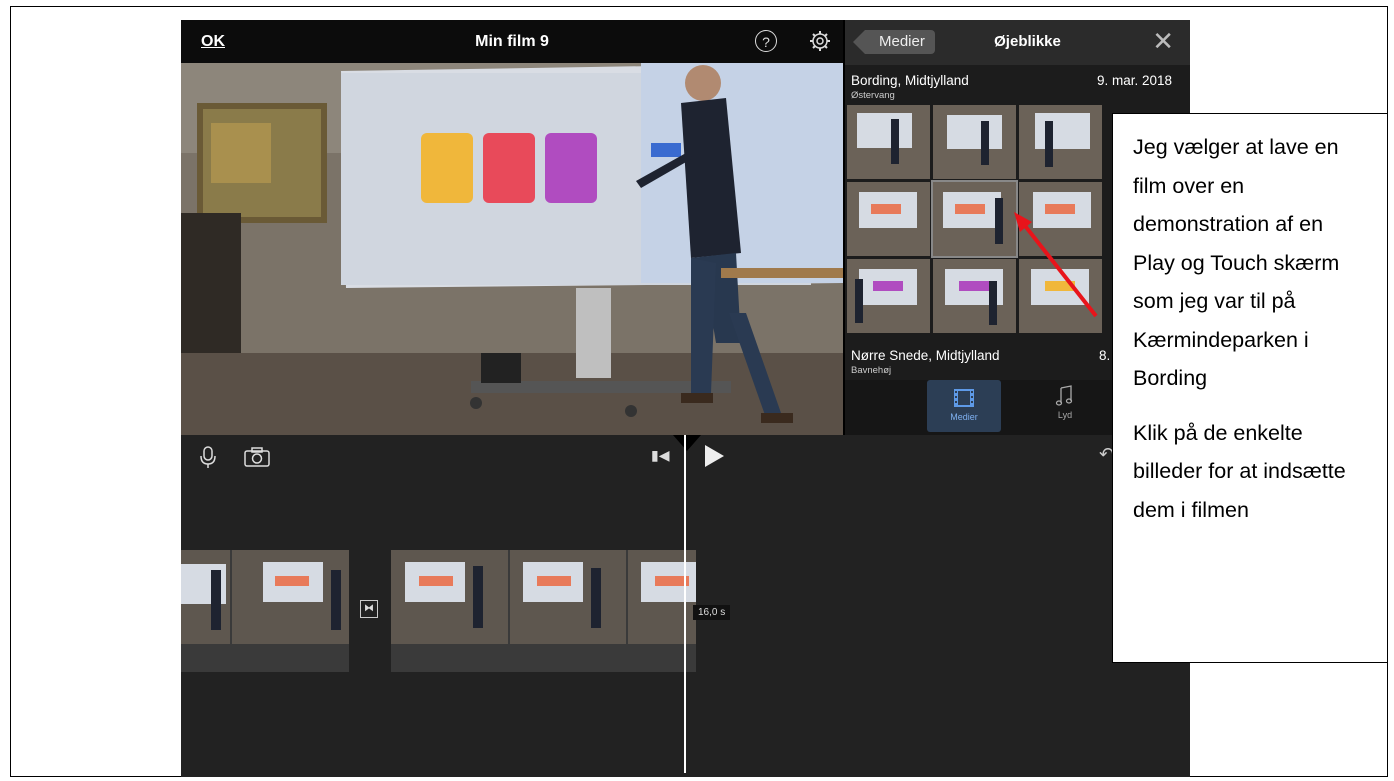 This screenshot has height=781, width=1394. What do you see at coordinates (873, 95) in the screenshot?
I see `moment-subplace: Østervang` at bounding box center [873, 95].